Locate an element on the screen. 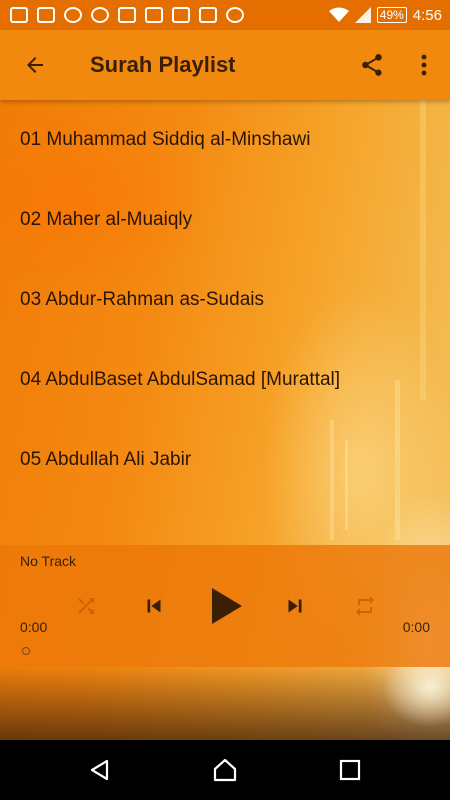 The image size is (450, 800). gmail-notification-icon is located at coordinates (208, 15).